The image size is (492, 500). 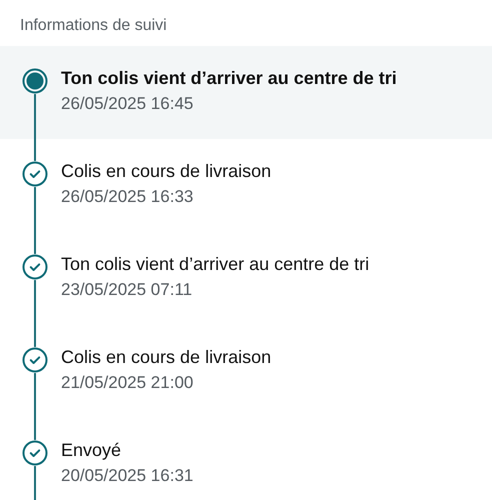 I want to click on event-date: 26/05/2025 16:33, so click(x=127, y=197).